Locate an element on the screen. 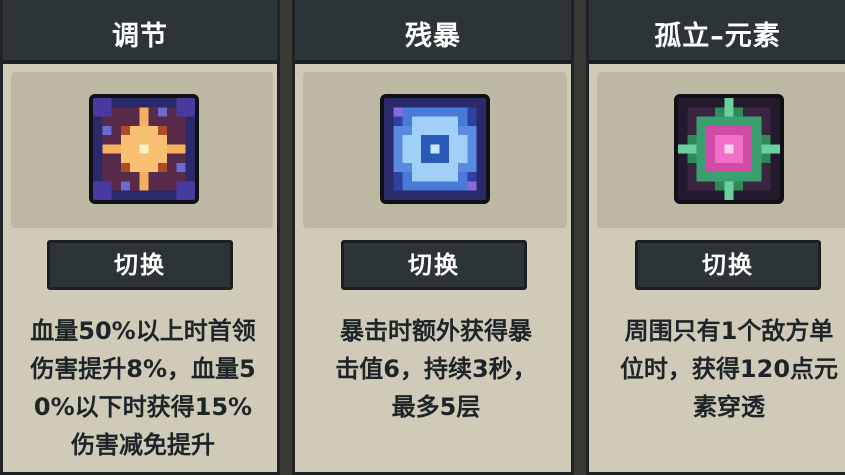  card-header: 残暴 is located at coordinates (433, 32).